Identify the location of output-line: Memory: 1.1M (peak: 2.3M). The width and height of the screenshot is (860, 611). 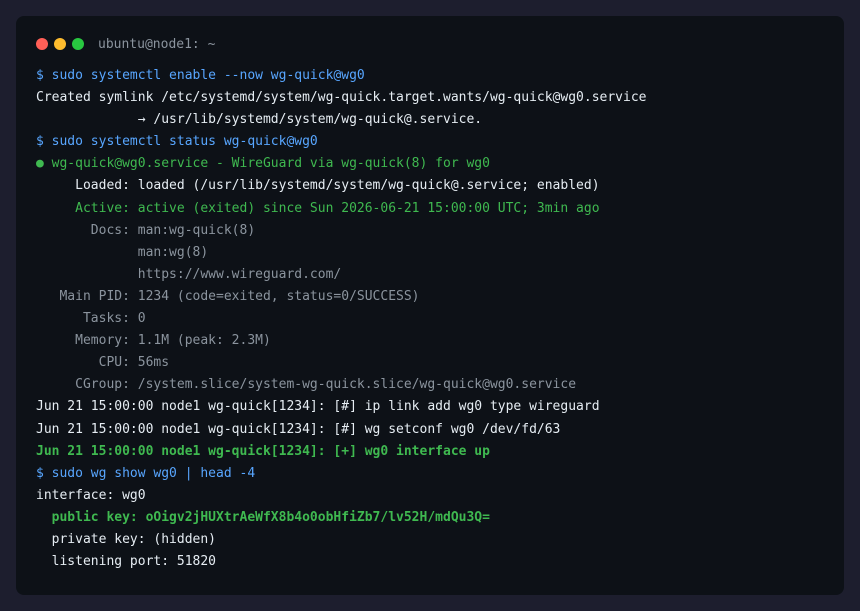
(153, 341).